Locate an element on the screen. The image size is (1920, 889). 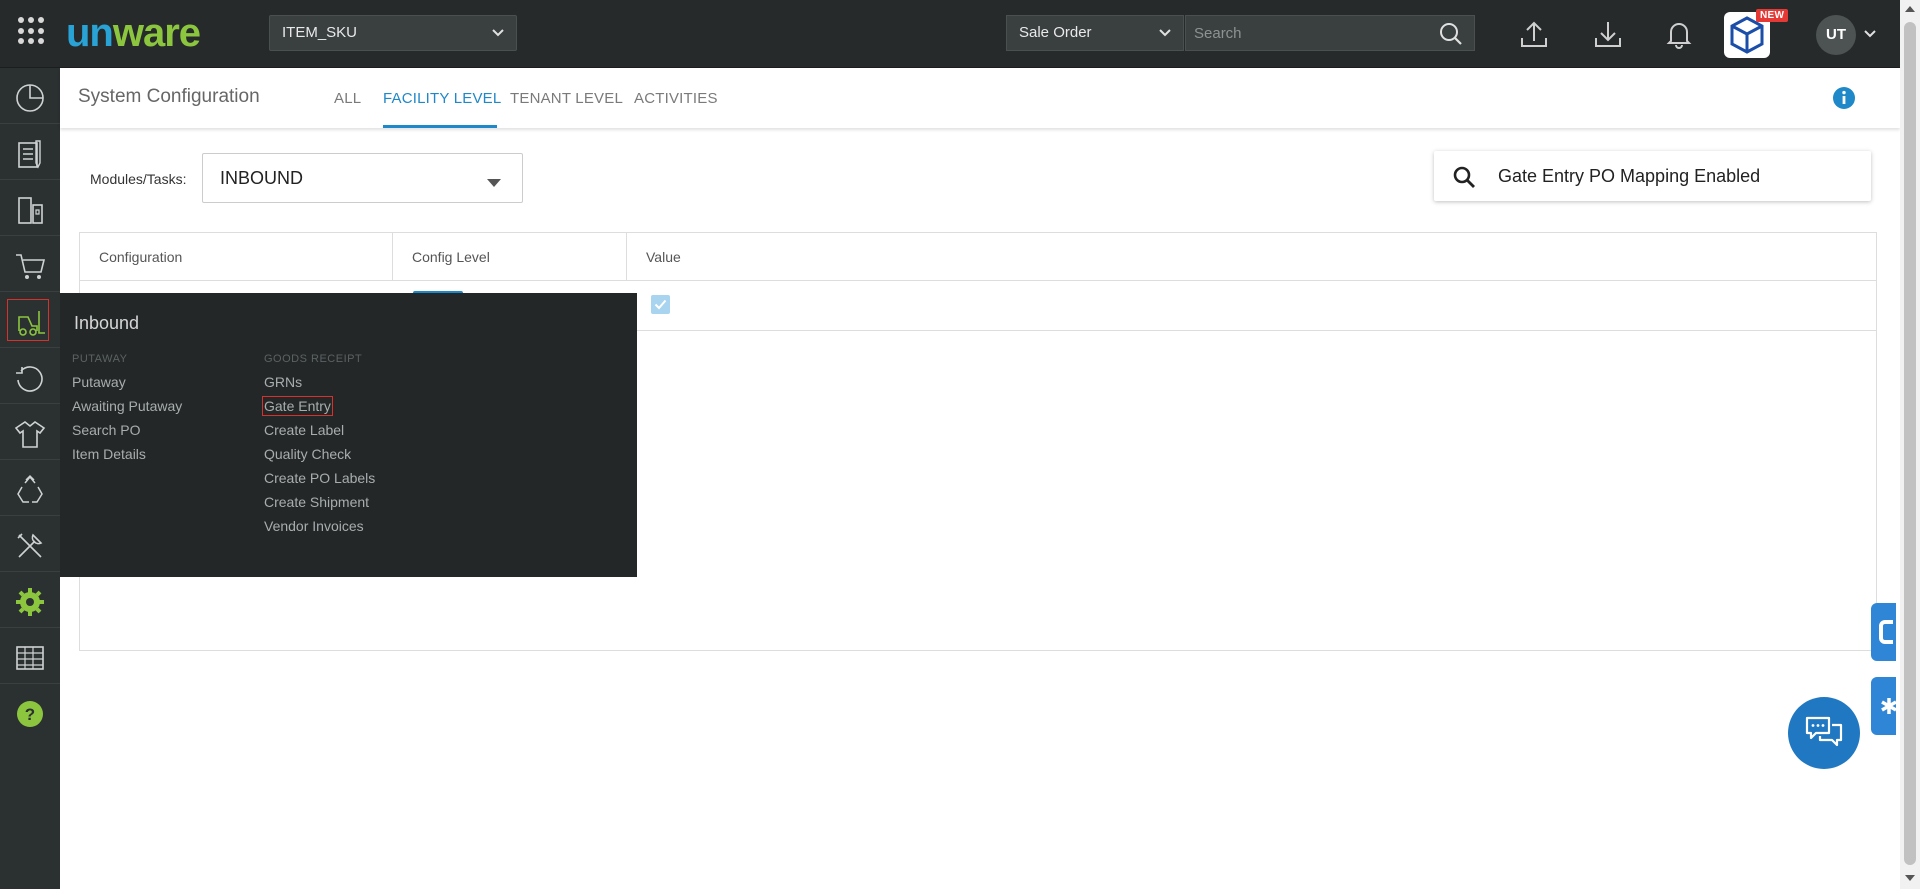
bell-icon is located at coordinates (1679, 34).